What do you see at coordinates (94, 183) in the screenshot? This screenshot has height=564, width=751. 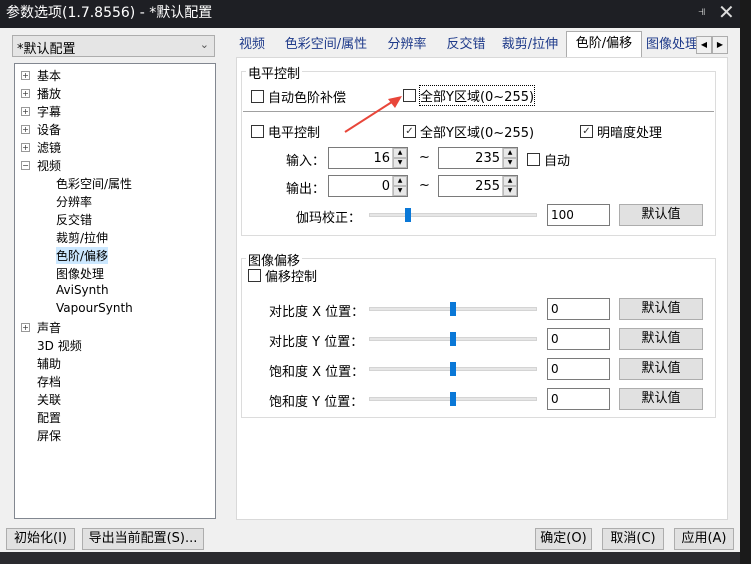 I see `tree-item: 色彩空间/属性` at bounding box center [94, 183].